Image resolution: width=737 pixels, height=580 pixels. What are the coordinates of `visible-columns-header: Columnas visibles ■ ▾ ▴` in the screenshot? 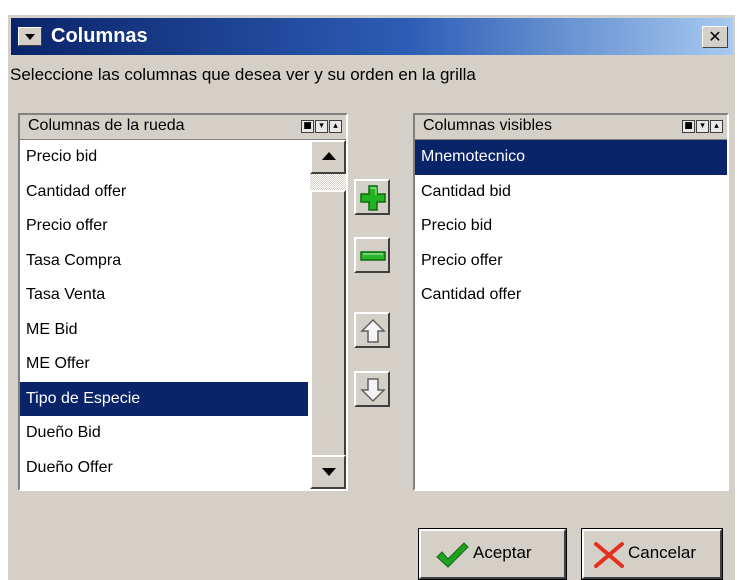 It's located at (571, 127).